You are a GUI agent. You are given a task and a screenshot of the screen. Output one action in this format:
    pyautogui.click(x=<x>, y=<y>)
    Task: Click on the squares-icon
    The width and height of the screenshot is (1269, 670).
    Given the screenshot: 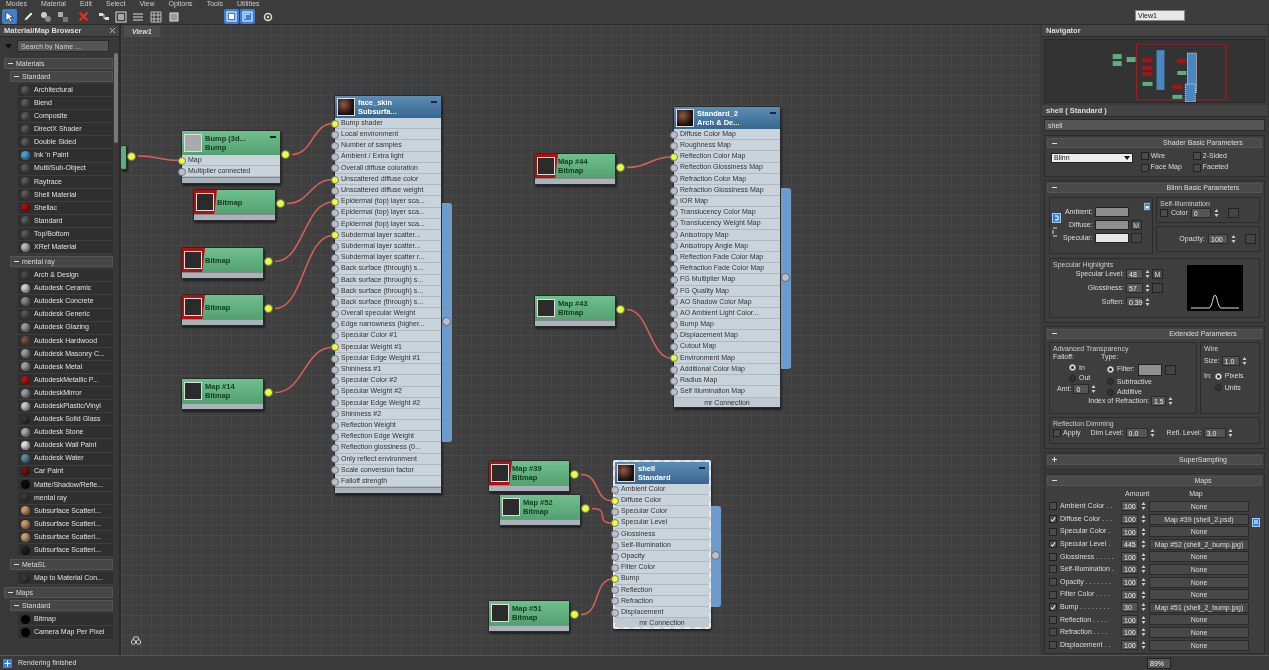 What is the action you would take?
    pyautogui.click(x=62, y=16)
    